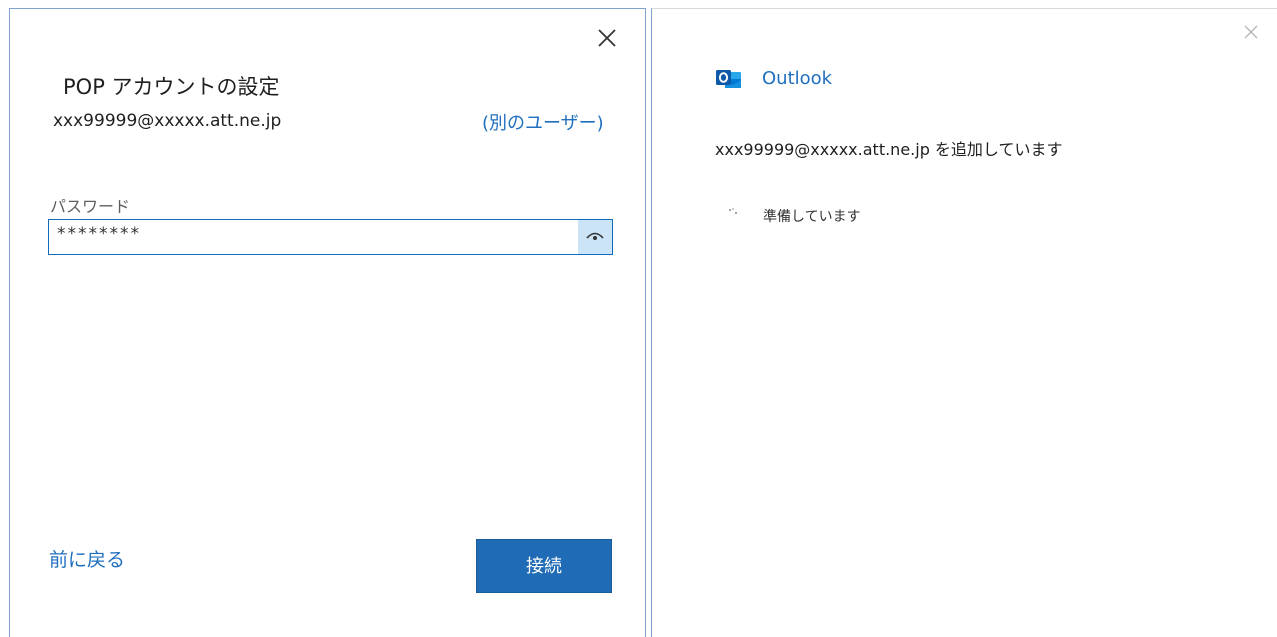 Image resolution: width=1277 pixels, height=637 pixels. Describe the element at coordinates (544, 566) in the screenshot. I see `connect-button: 接続` at that location.